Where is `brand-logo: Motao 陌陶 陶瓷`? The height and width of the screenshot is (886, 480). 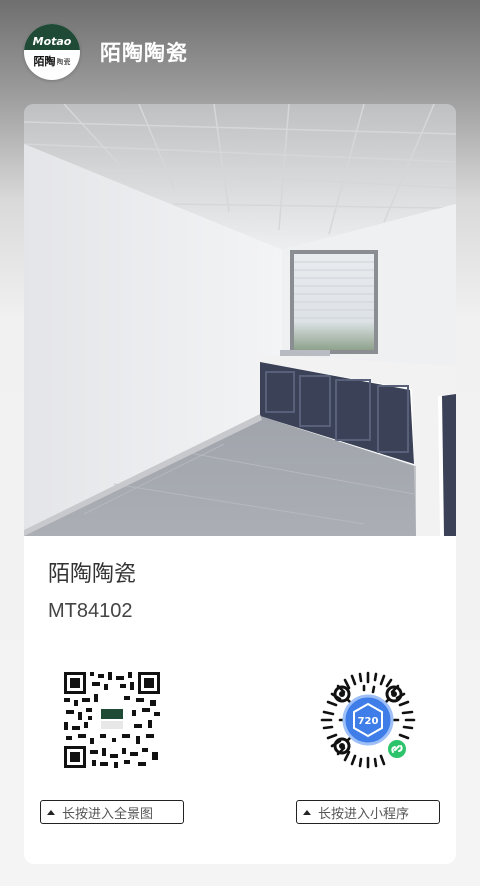 brand-logo: Motao 陌陶 陶瓷 is located at coordinates (52, 52).